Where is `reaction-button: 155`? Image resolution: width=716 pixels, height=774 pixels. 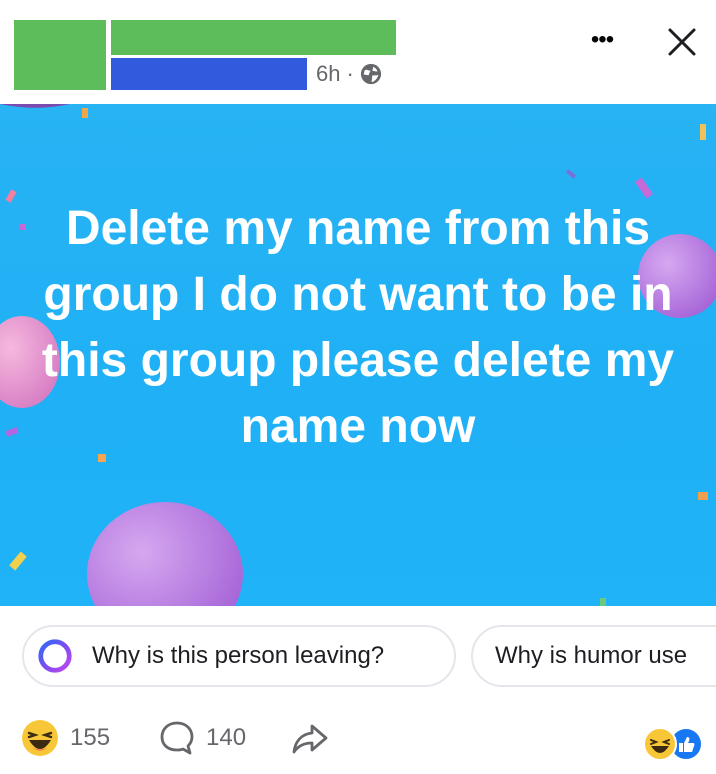
reaction-button: 155 is located at coordinates (65, 738).